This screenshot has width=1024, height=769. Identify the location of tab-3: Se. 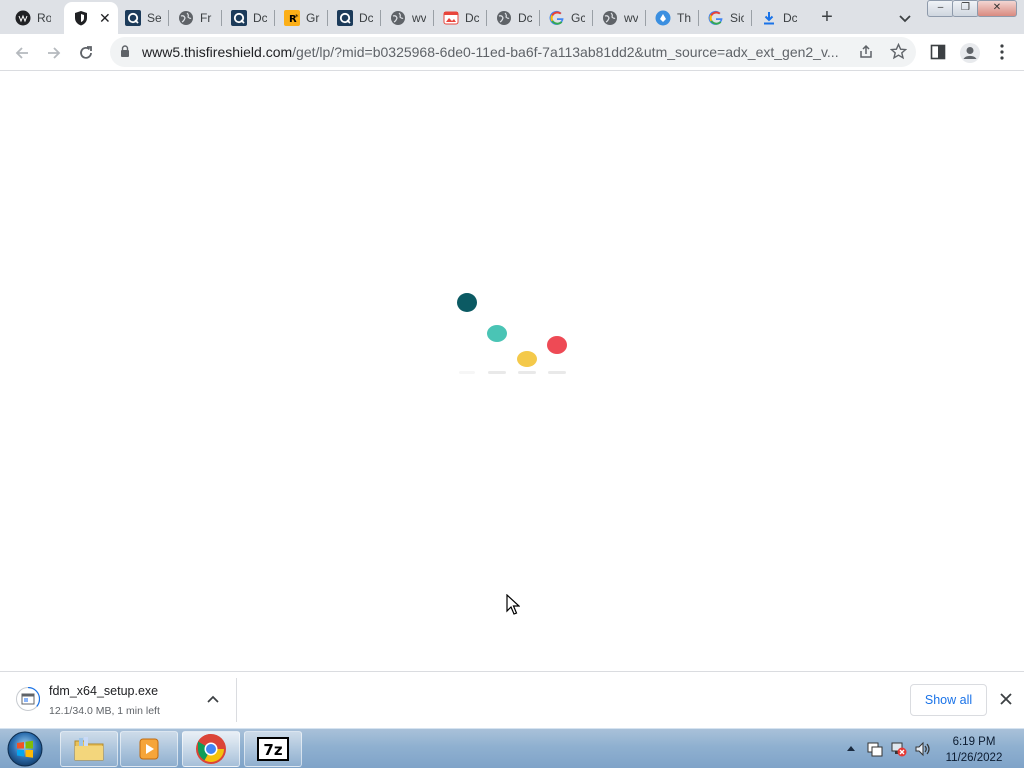
(142, 18).